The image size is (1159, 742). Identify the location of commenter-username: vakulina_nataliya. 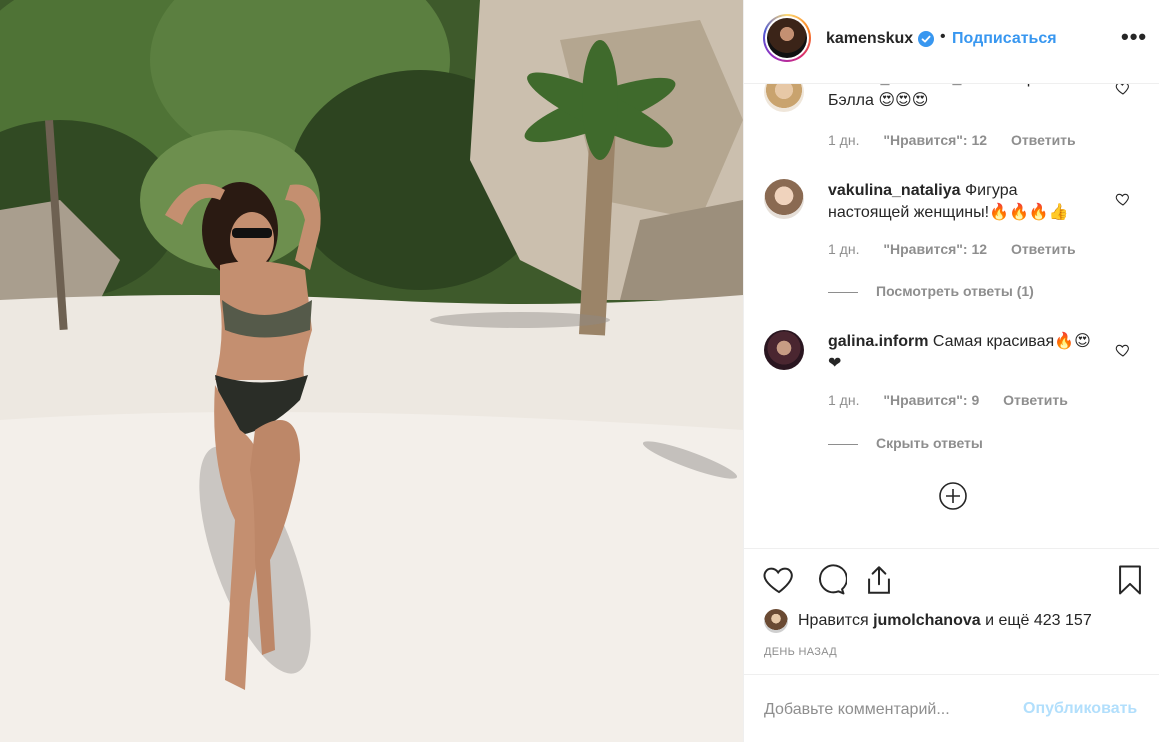
(894, 190).